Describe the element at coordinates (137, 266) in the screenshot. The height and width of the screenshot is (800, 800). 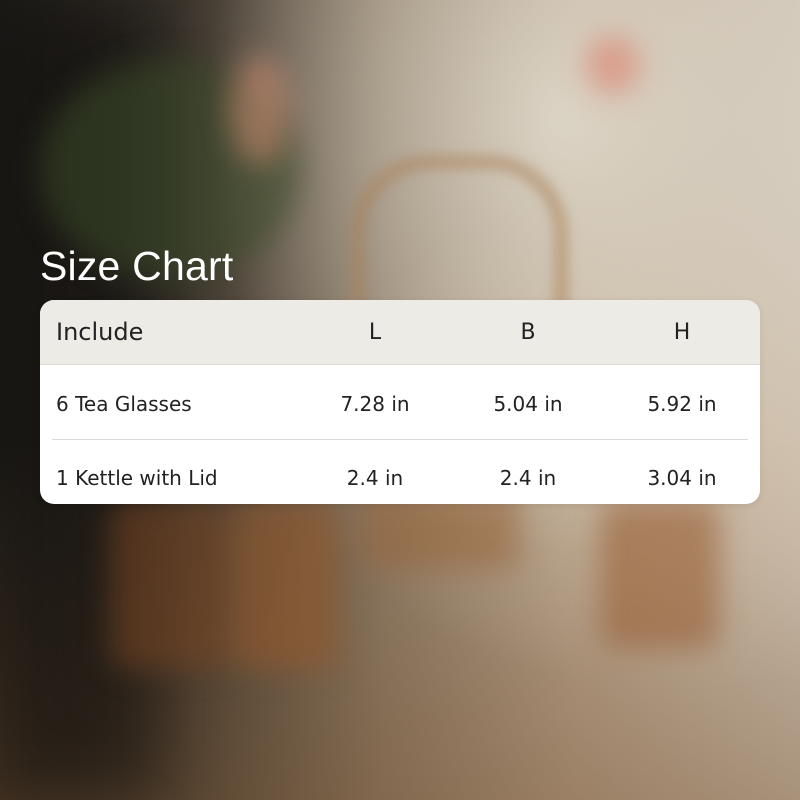
I see `page-title: Size Chart` at that location.